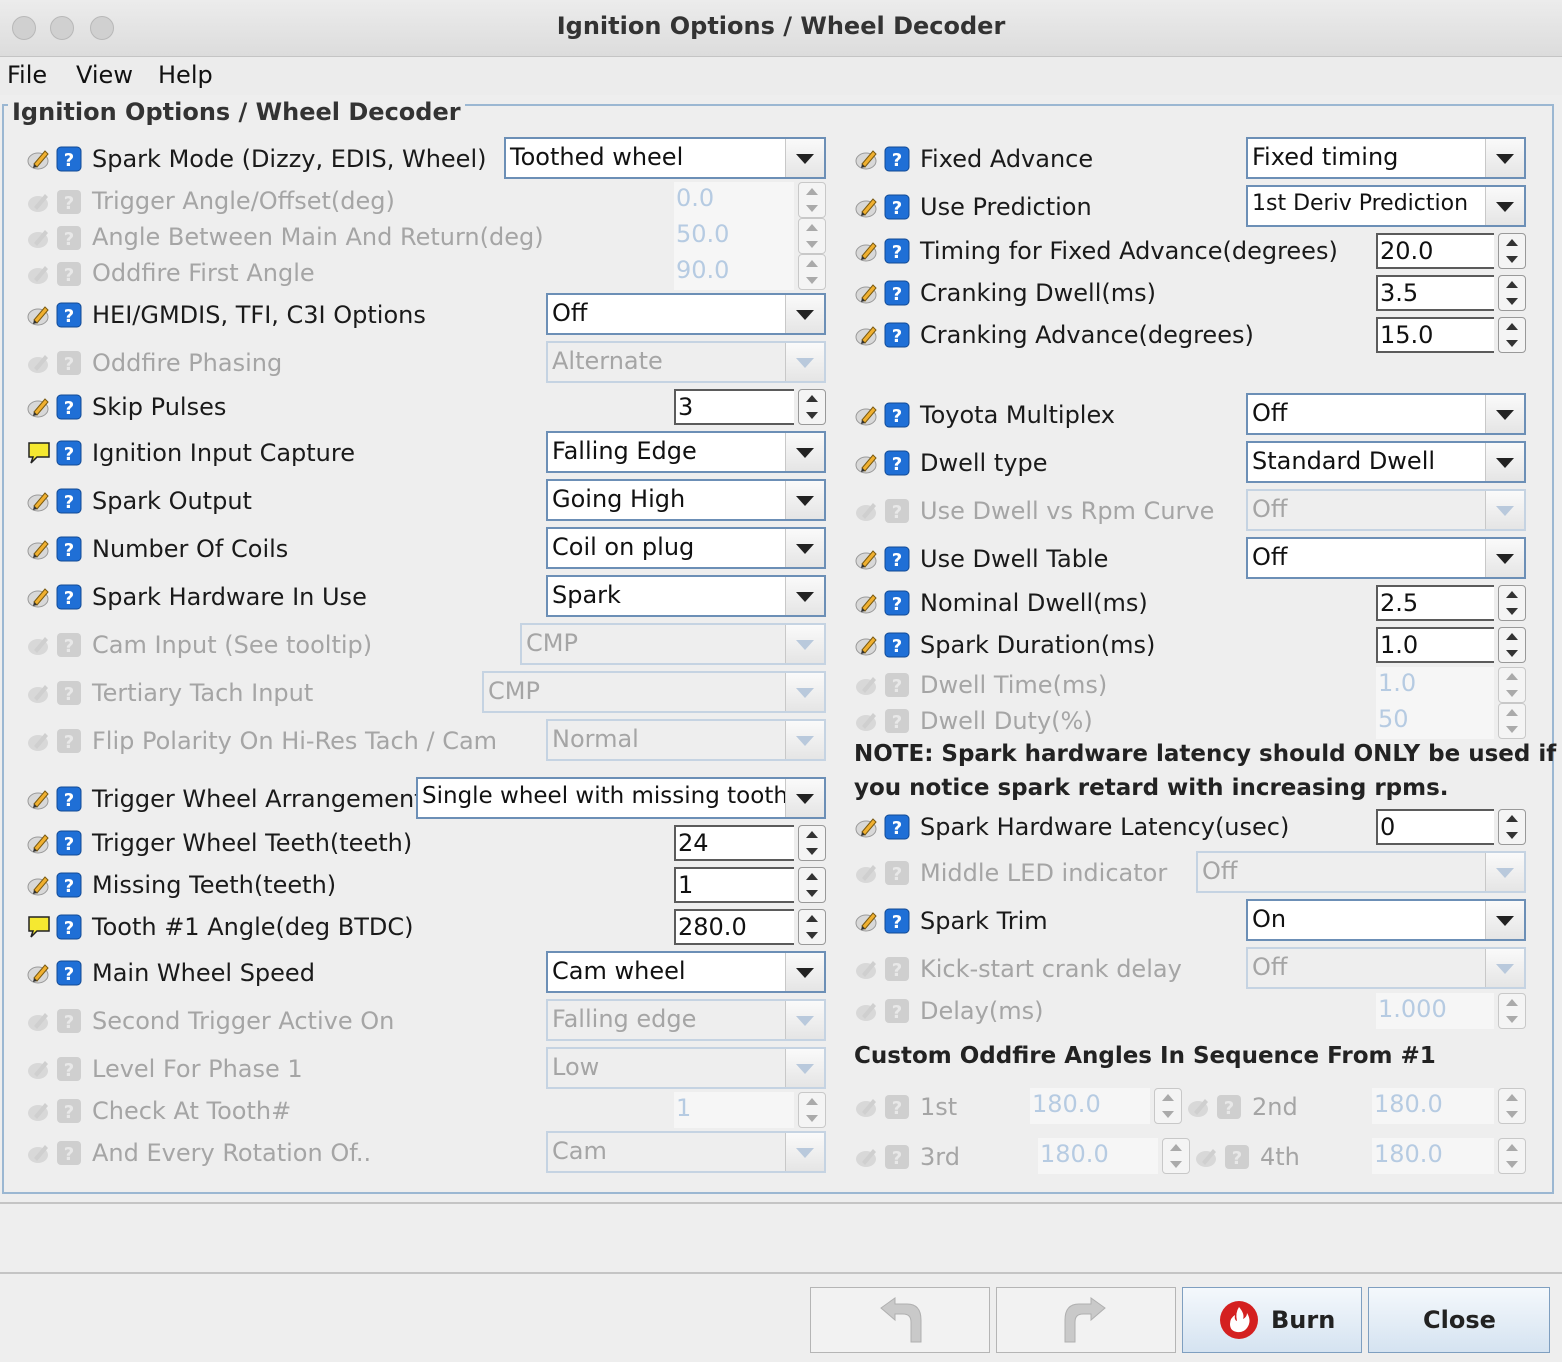 Image resolution: width=1562 pixels, height=1362 pixels. Describe the element at coordinates (1451, 827) in the screenshot. I see `hw-latency-spinner: 0` at that location.